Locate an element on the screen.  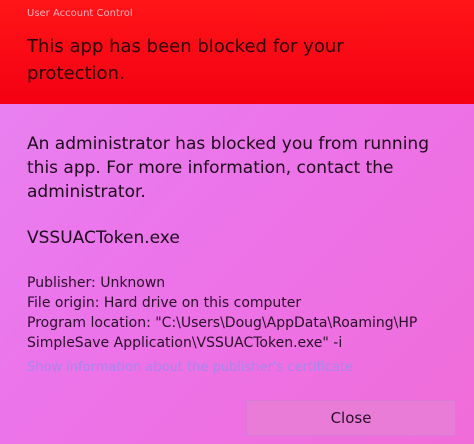
publisher-line: Publisher: Unknown is located at coordinates (96, 283).